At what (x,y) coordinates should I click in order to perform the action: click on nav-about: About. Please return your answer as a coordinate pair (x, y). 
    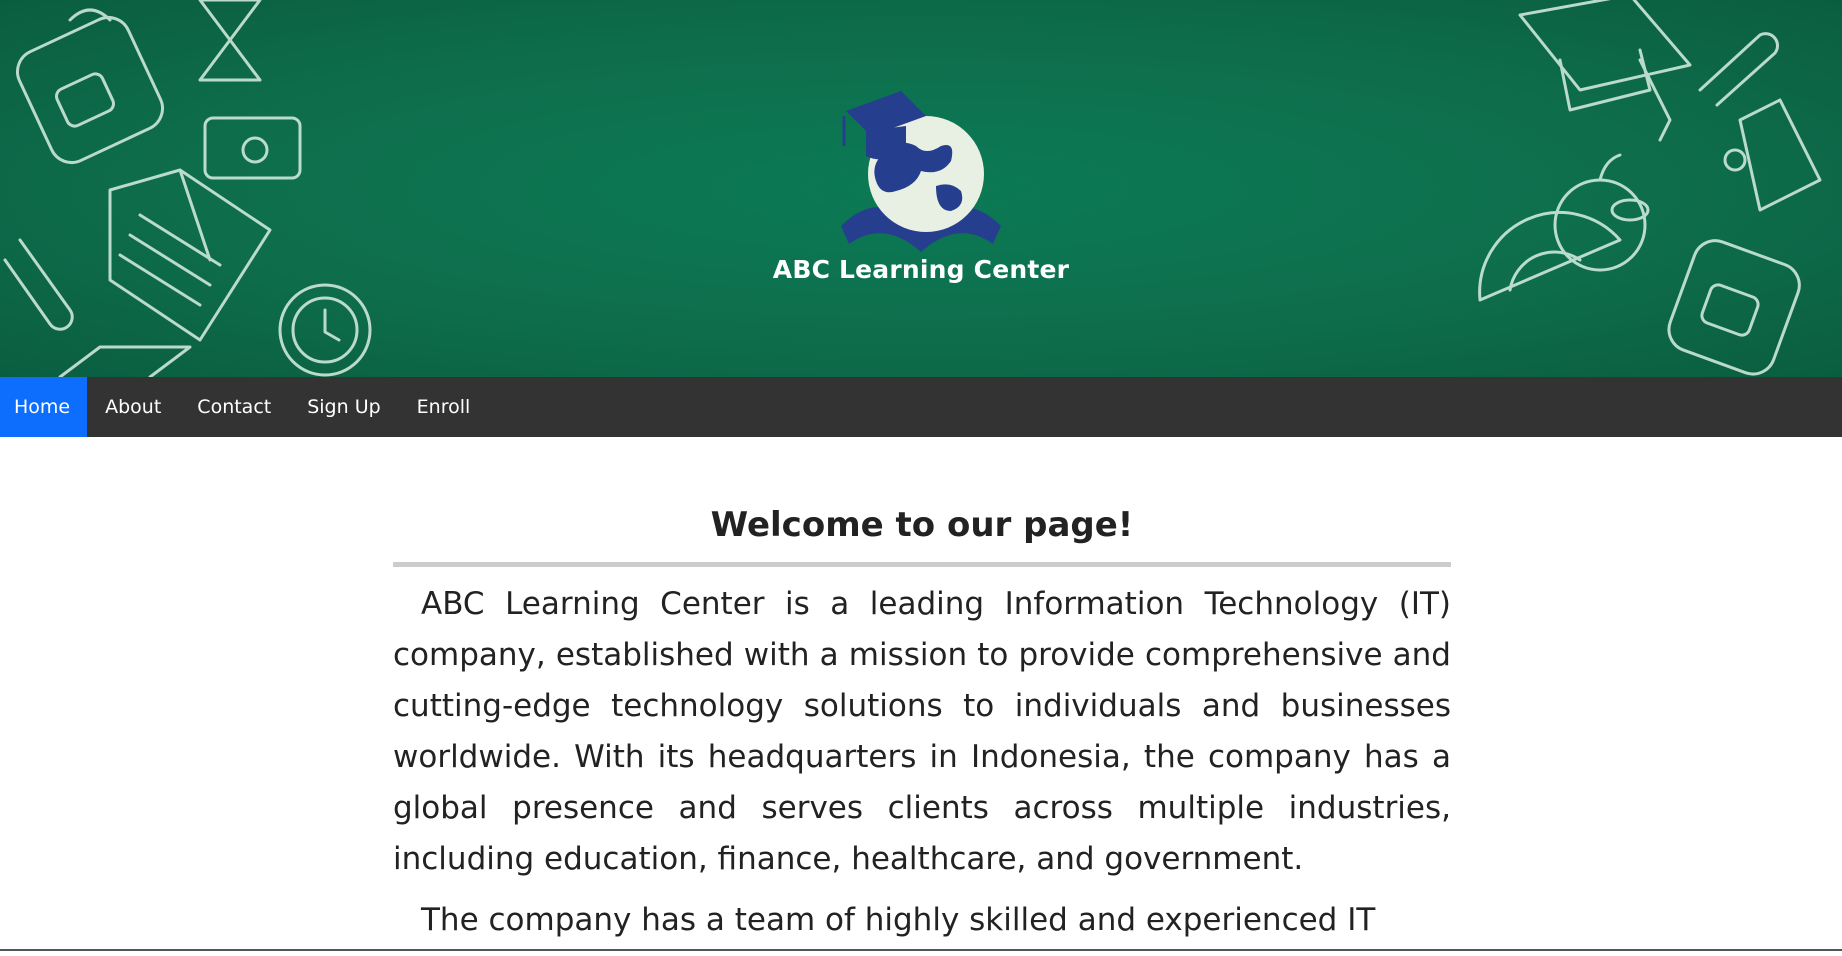
    Looking at the image, I should click on (133, 407).